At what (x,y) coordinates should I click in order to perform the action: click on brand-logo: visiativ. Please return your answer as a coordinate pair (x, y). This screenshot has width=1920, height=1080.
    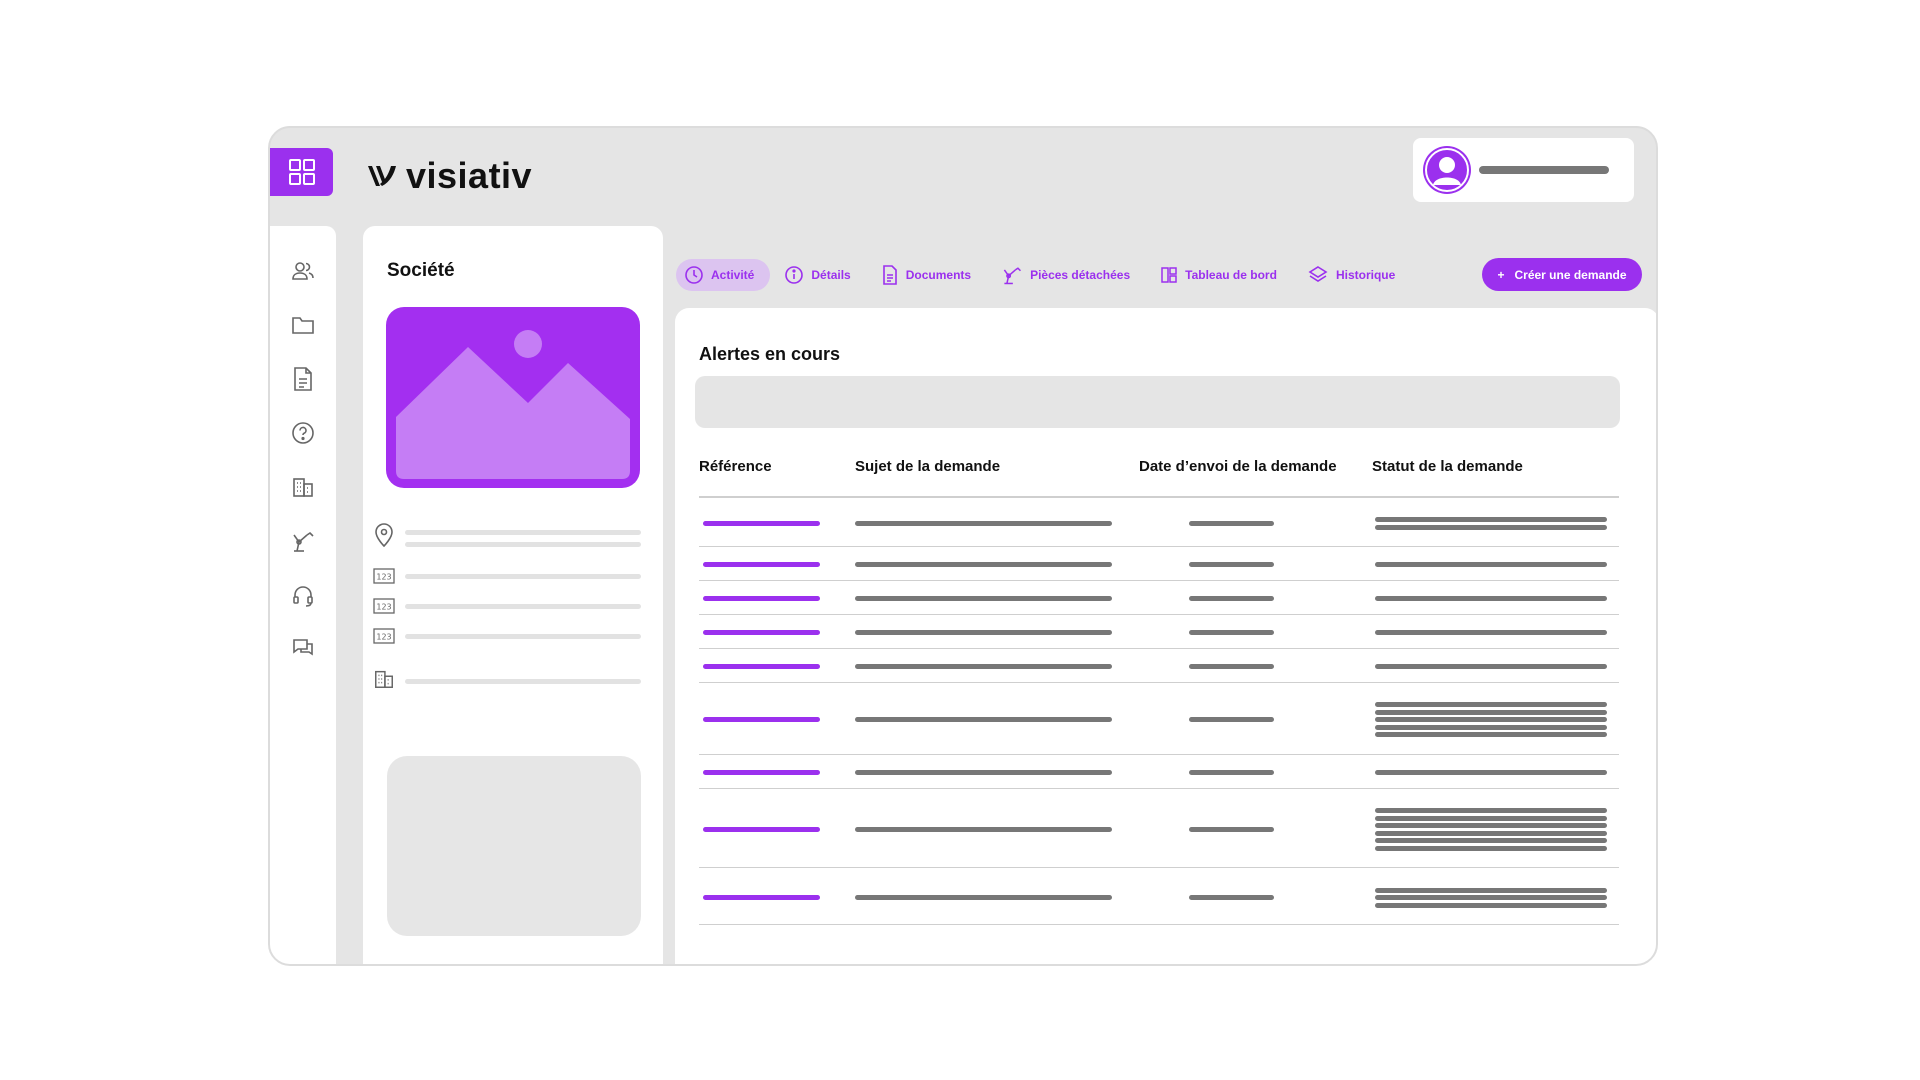
    Looking at the image, I should click on (449, 176).